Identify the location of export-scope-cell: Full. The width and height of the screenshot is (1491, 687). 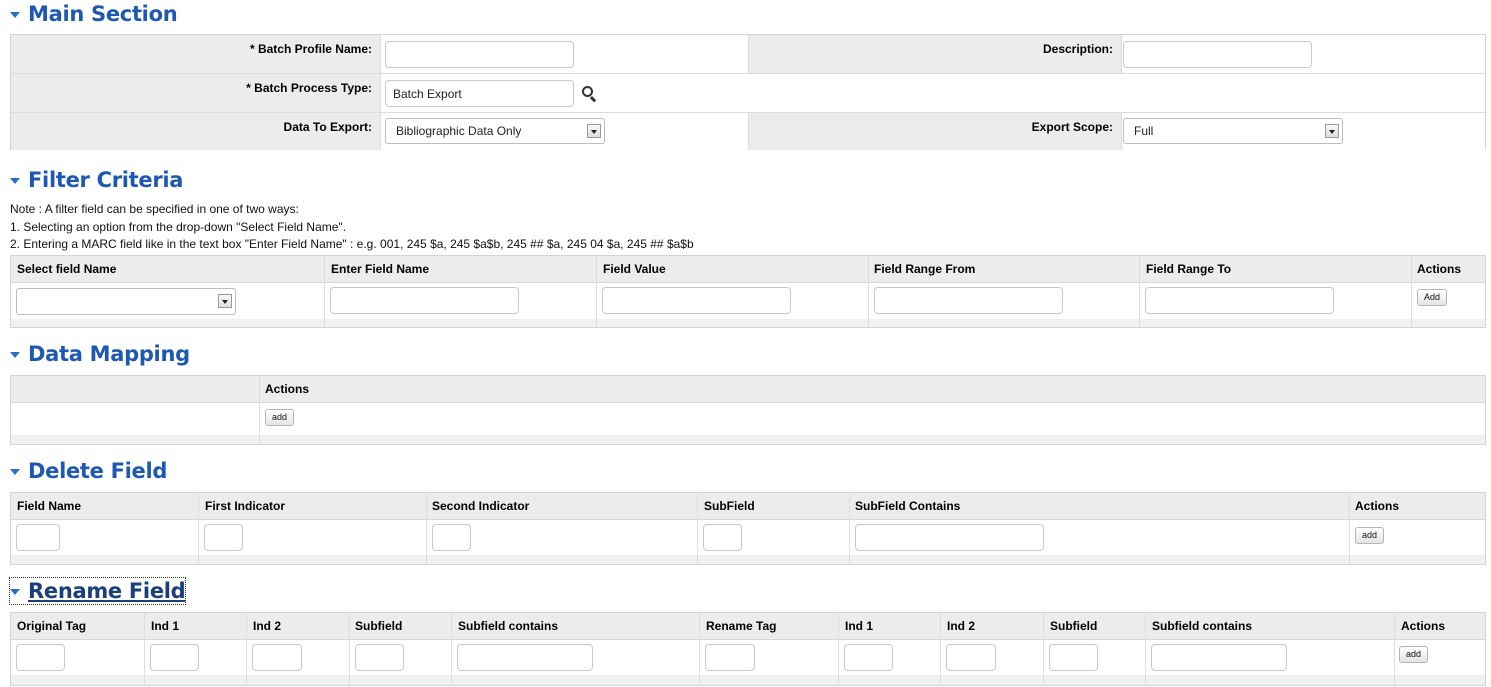
(1303, 131).